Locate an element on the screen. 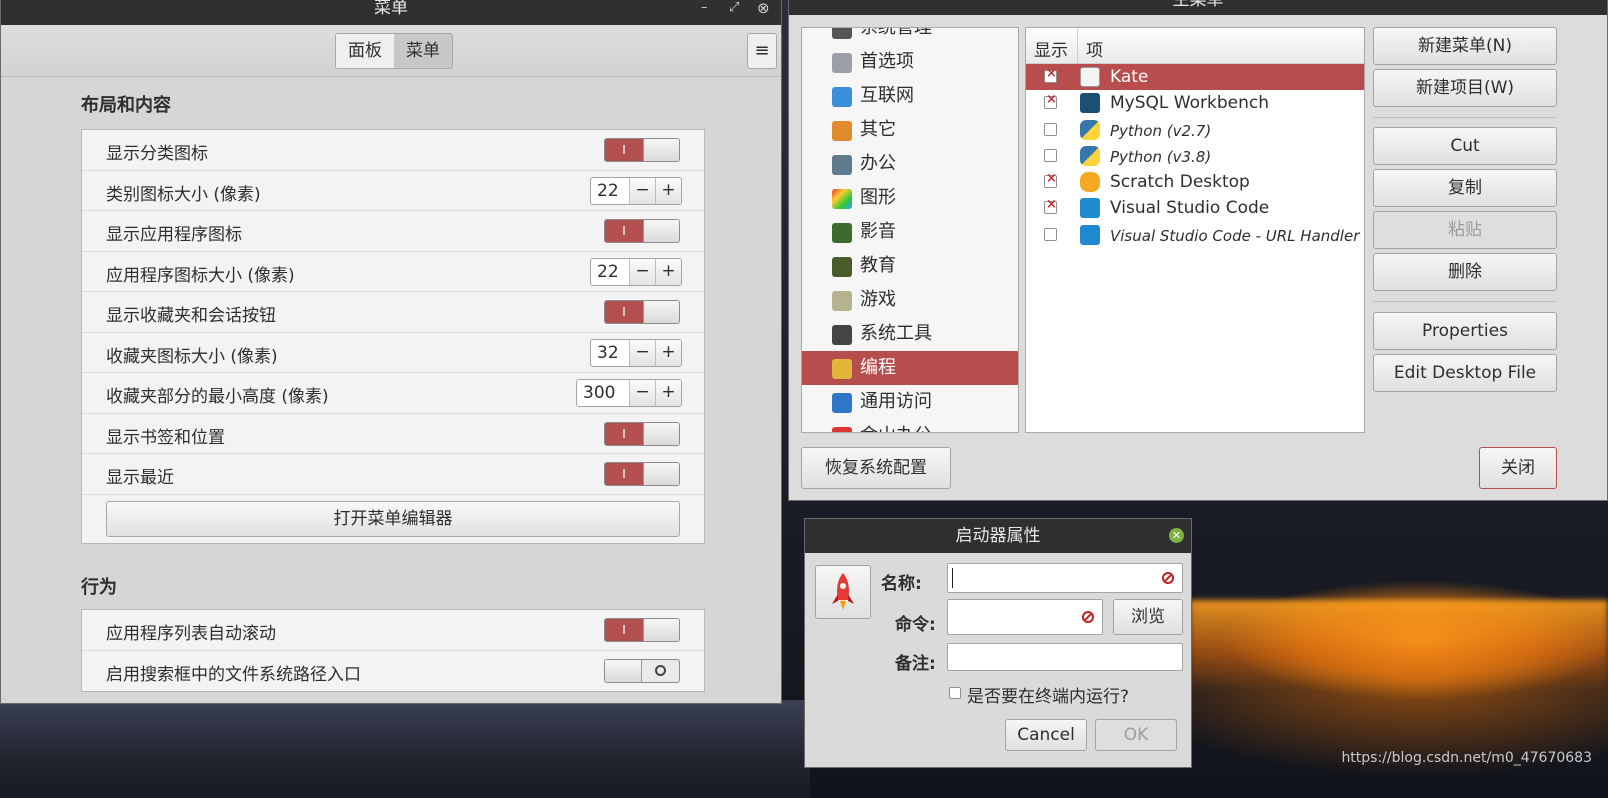 The image size is (1608, 798). setting-label: 应用程序图标大小 (像素) is located at coordinates (200, 275).